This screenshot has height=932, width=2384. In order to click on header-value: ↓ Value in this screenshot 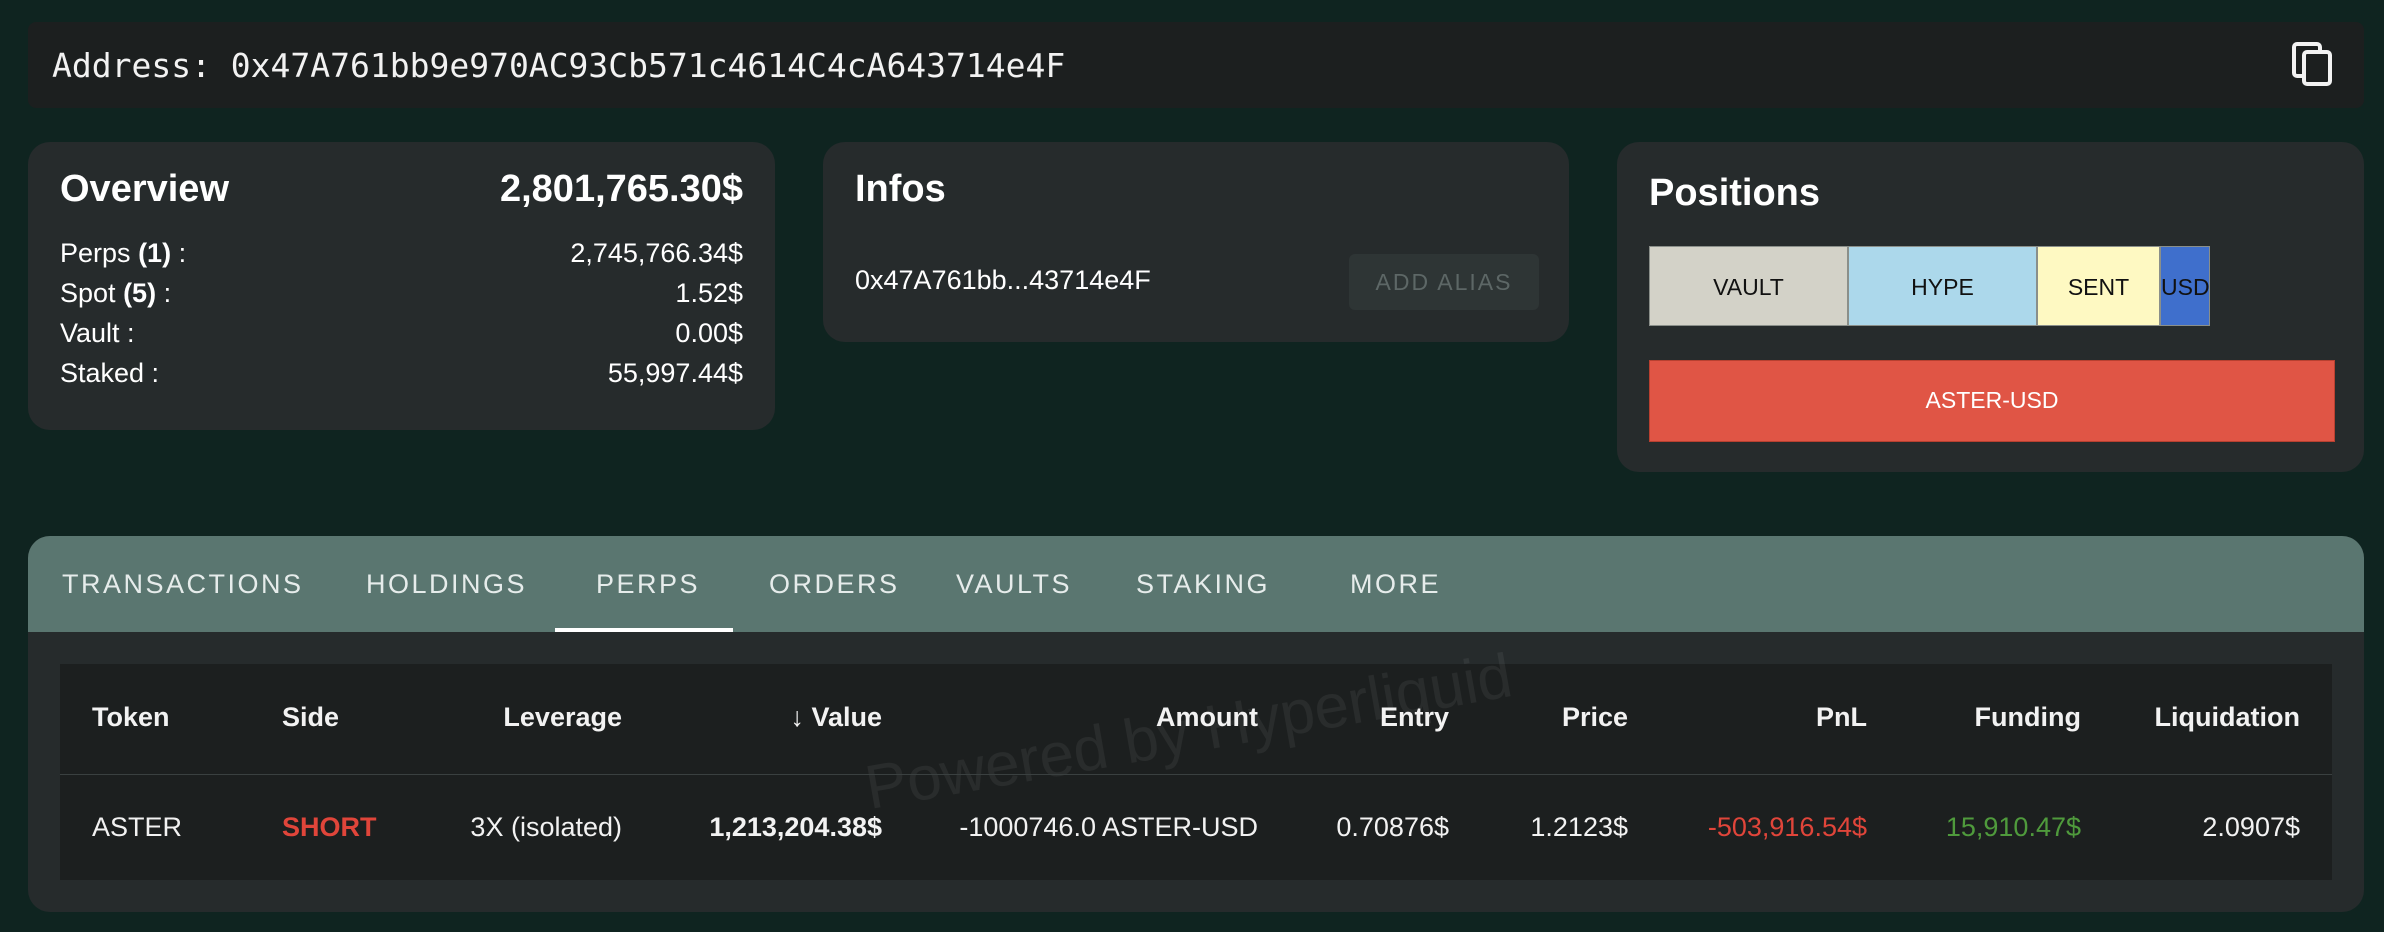, I will do `click(836, 717)`.